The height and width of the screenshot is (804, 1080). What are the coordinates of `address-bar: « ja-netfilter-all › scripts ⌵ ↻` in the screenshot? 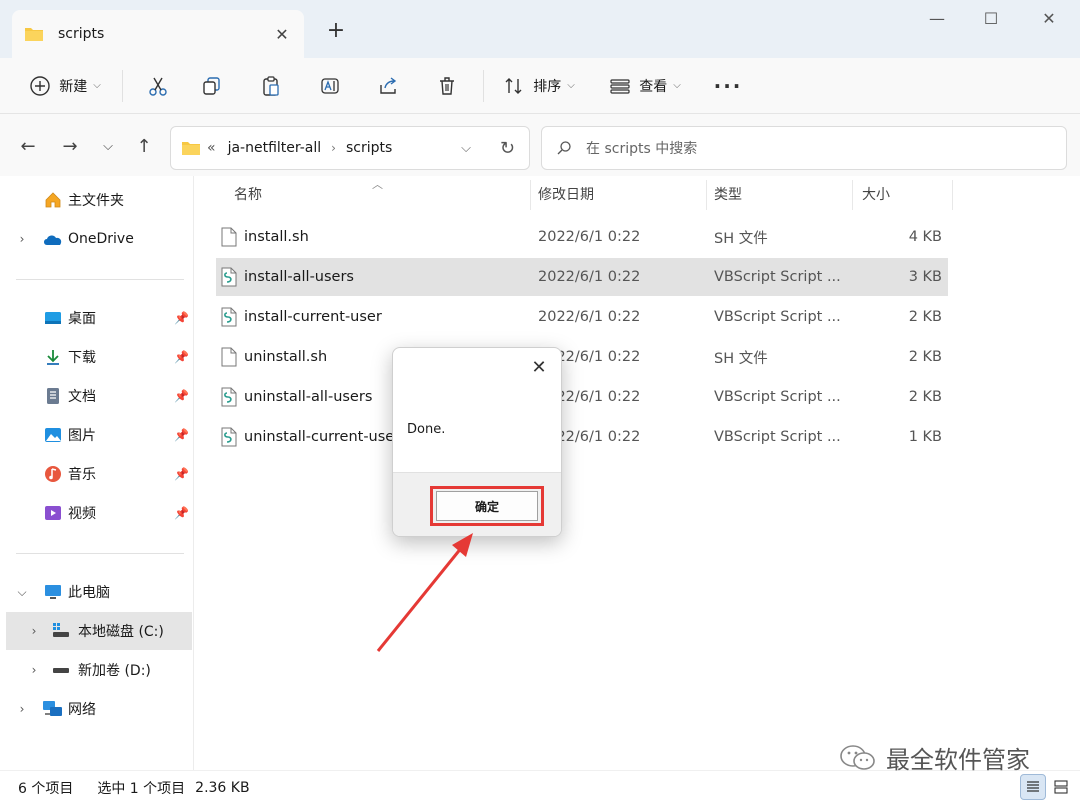 It's located at (350, 148).